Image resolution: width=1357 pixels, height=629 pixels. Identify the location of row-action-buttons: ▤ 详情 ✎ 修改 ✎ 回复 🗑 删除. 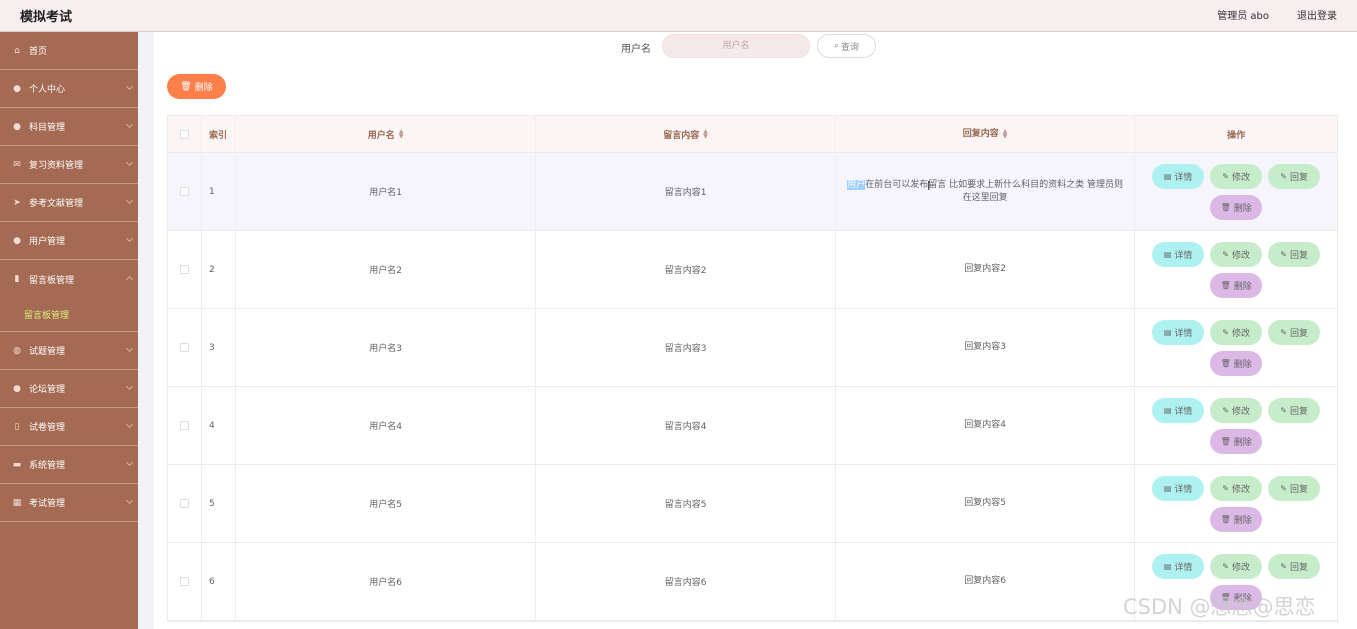
(1236, 269).